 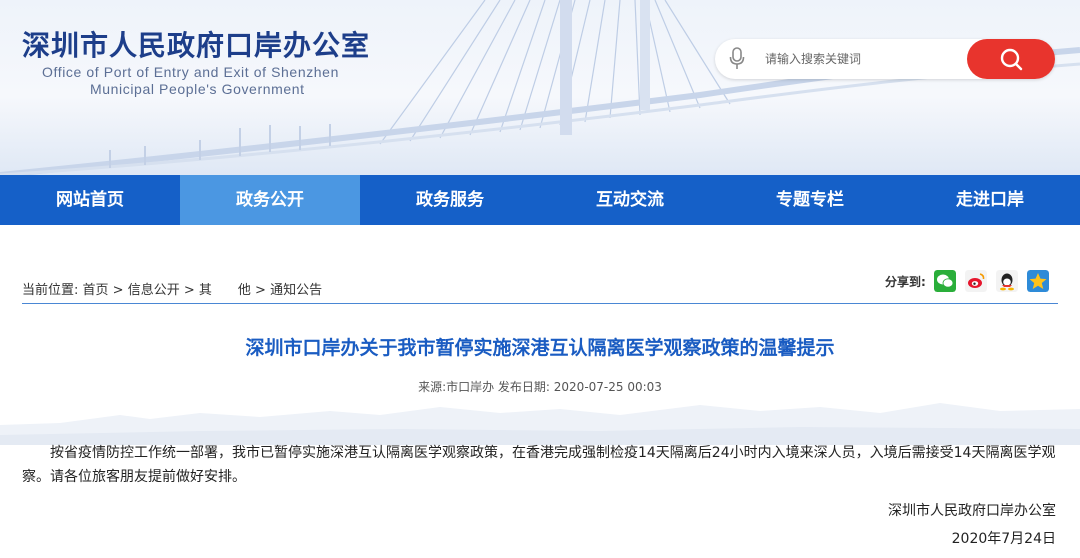 I want to click on breadcrumb-divider, so click(x=540, y=303).